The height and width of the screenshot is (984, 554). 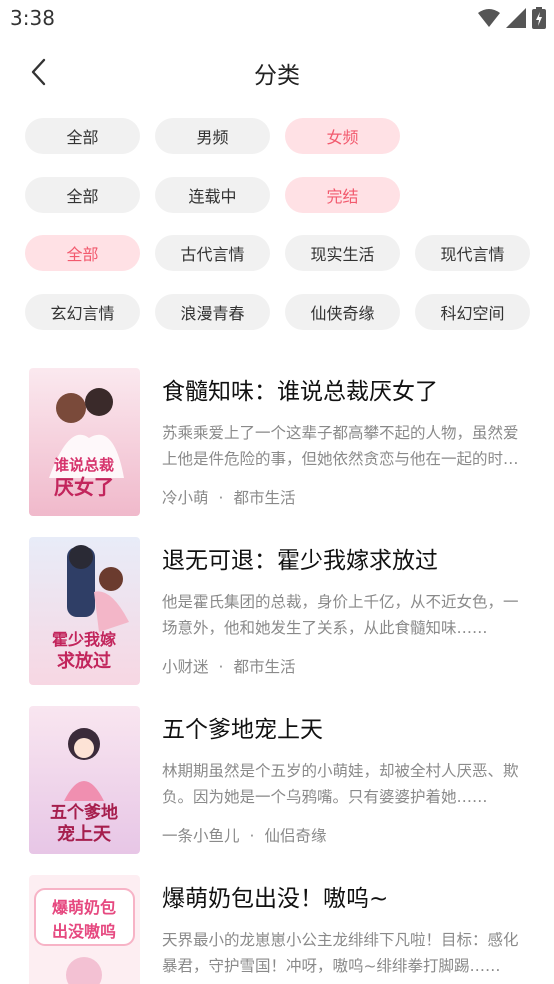 What do you see at coordinates (242, 730) in the screenshot?
I see `book-title: 五个爹地宠上天` at bounding box center [242, 730].